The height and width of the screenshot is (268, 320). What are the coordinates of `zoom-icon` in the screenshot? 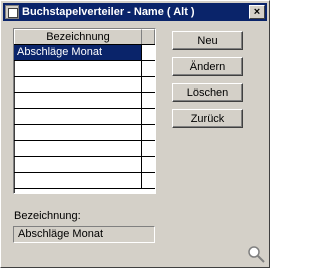 It's located at (256, 254).